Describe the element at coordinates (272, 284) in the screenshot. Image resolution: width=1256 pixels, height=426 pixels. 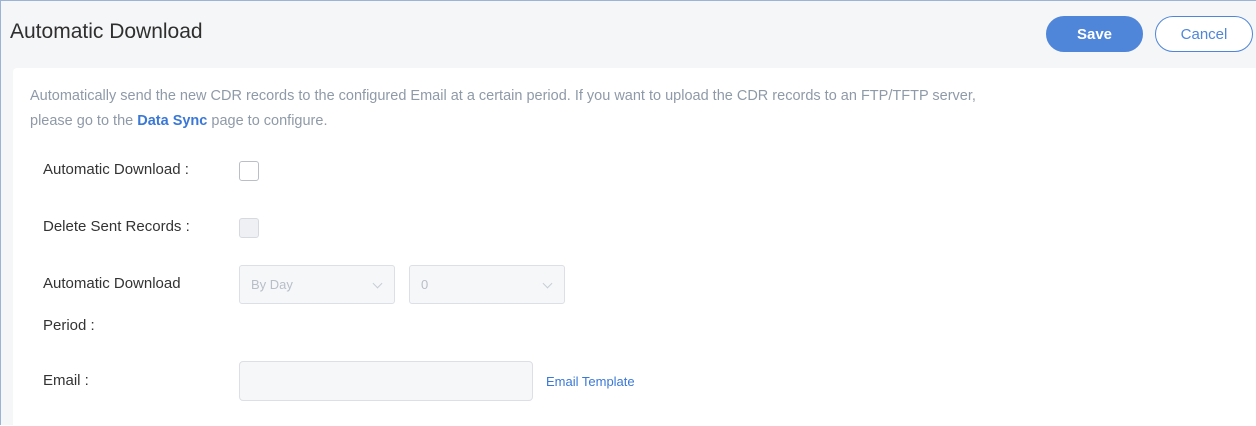
I see `period-unit-value: By Day` at that location.